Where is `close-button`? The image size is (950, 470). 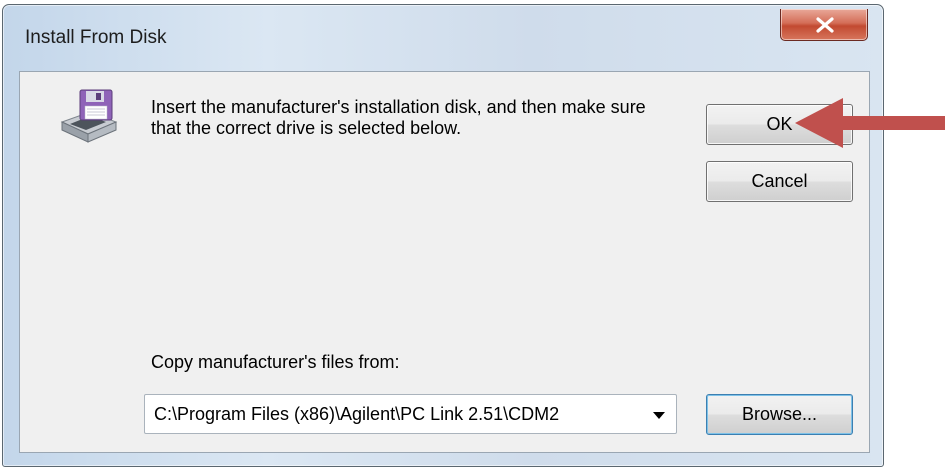
close-button is located at coordinates (824, 25).